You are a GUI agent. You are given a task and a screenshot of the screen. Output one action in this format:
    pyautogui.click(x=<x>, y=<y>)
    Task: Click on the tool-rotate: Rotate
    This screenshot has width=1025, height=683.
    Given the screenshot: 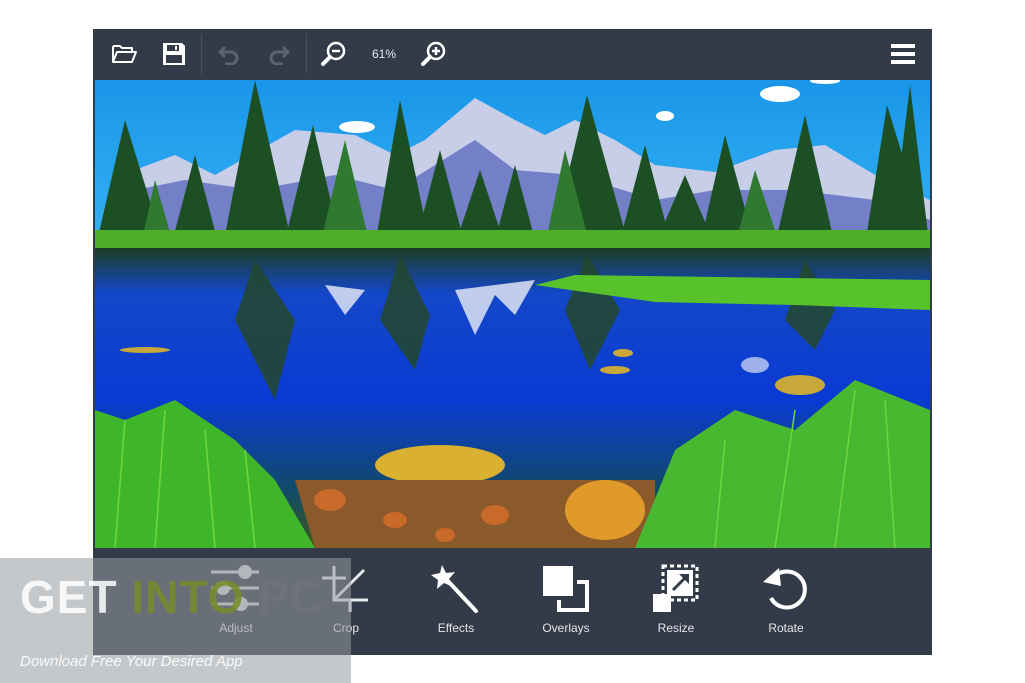 What is the action you would take?
    pyautogui.click(x=786, y=606)
    